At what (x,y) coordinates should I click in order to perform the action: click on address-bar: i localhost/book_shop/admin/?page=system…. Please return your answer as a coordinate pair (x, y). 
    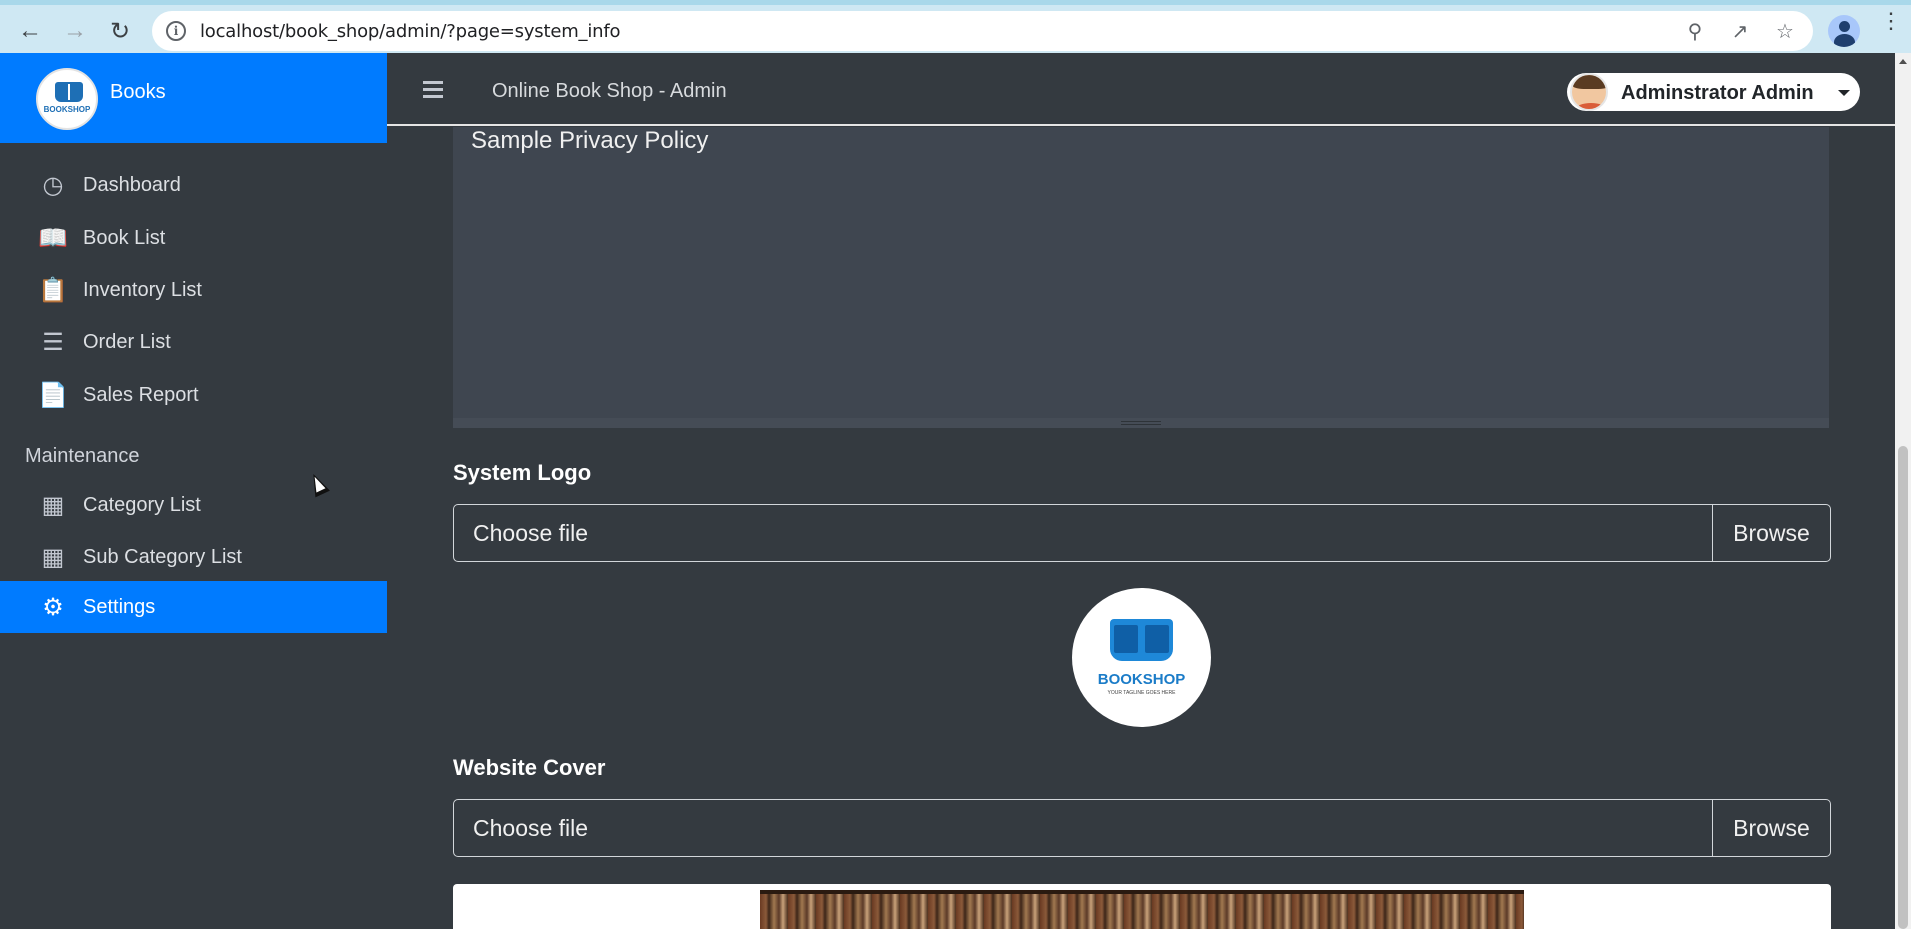
    Looking at the image, I should click on (982, 31).